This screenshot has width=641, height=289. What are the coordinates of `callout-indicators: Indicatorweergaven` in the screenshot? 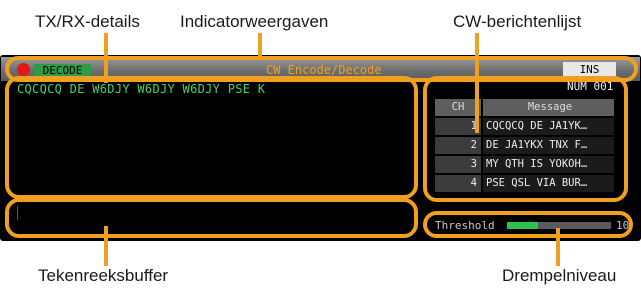 It's located at (254, 21).